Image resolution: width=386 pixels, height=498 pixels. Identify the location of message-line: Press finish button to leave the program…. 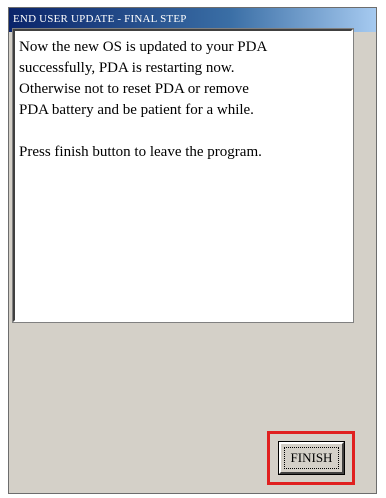
(140, 152).